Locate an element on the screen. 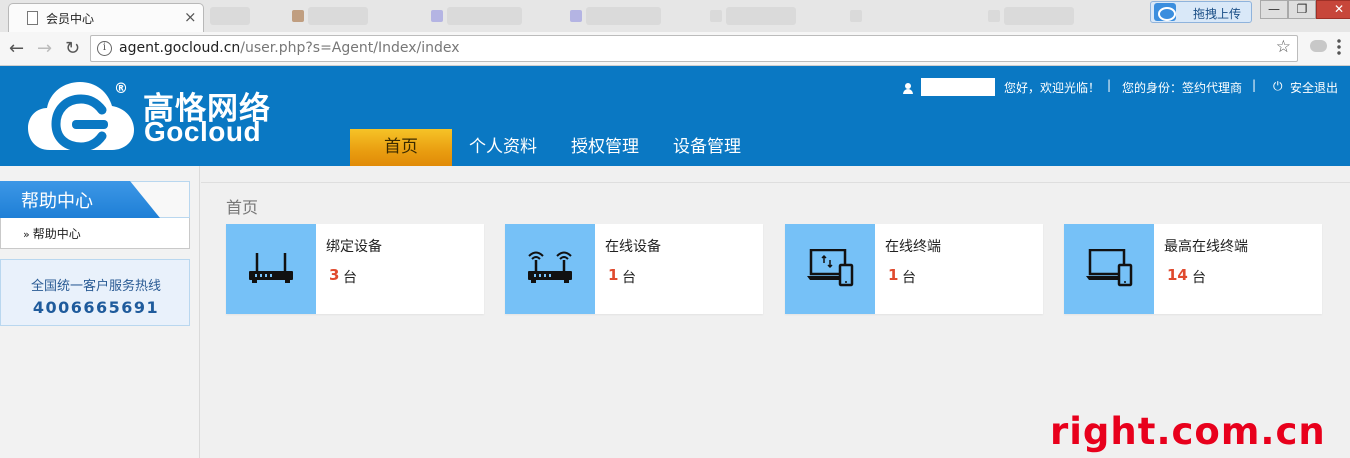 The height and width of the screenshot is (458, 1350). page-icon is located at coordinates (32, 18).